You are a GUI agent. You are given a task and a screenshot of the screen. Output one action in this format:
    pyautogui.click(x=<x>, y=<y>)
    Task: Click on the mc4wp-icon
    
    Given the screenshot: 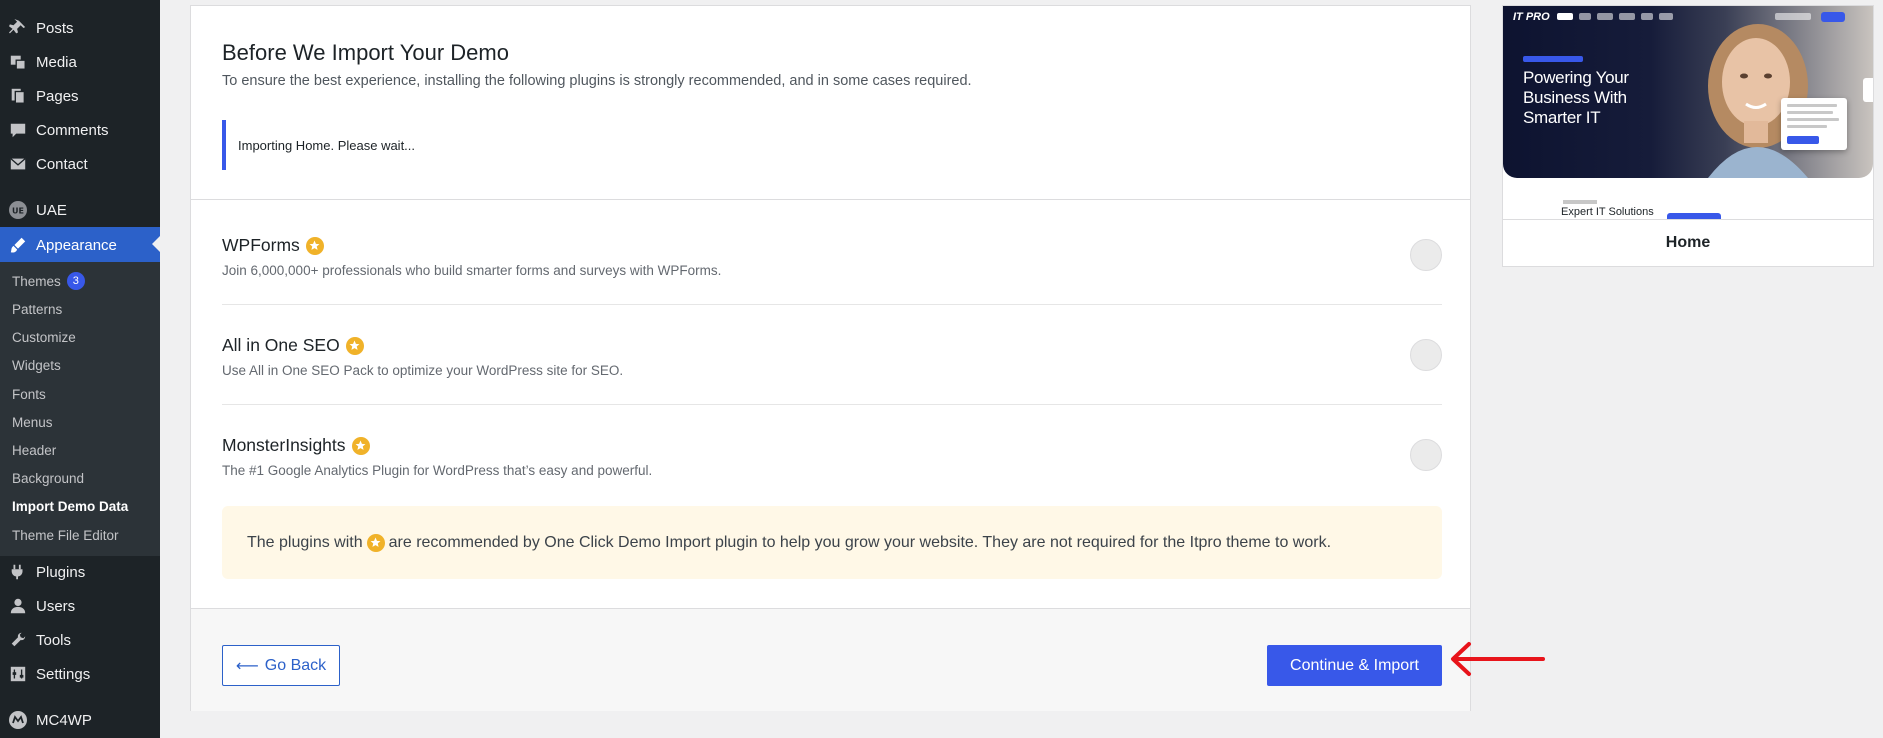 What is the action you would take?
    pyautogui.click(x=18, y=720)
    